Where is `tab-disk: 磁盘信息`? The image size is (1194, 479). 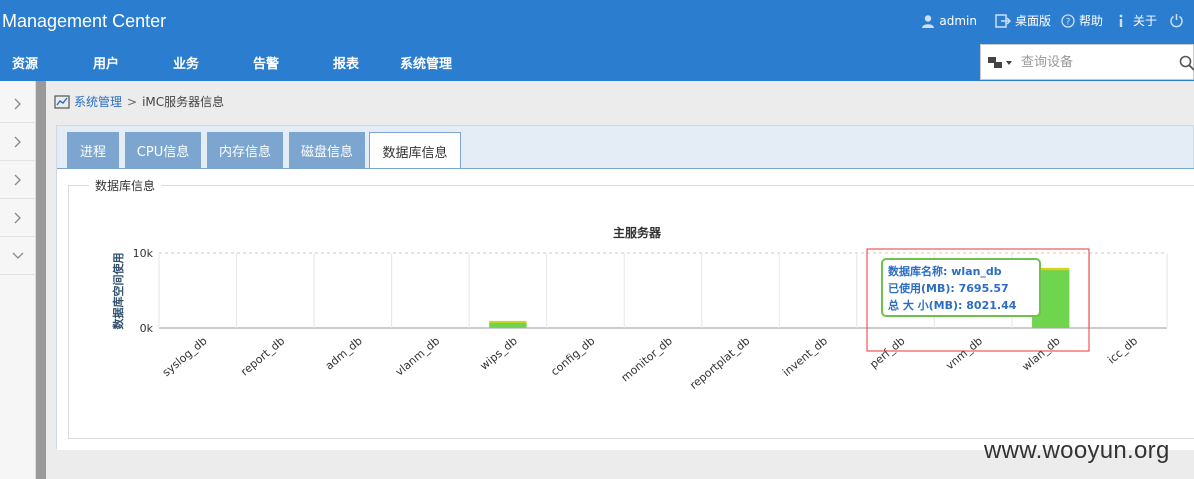
tab-disk: 磁盘信息 is located at coordinates (327, 150).